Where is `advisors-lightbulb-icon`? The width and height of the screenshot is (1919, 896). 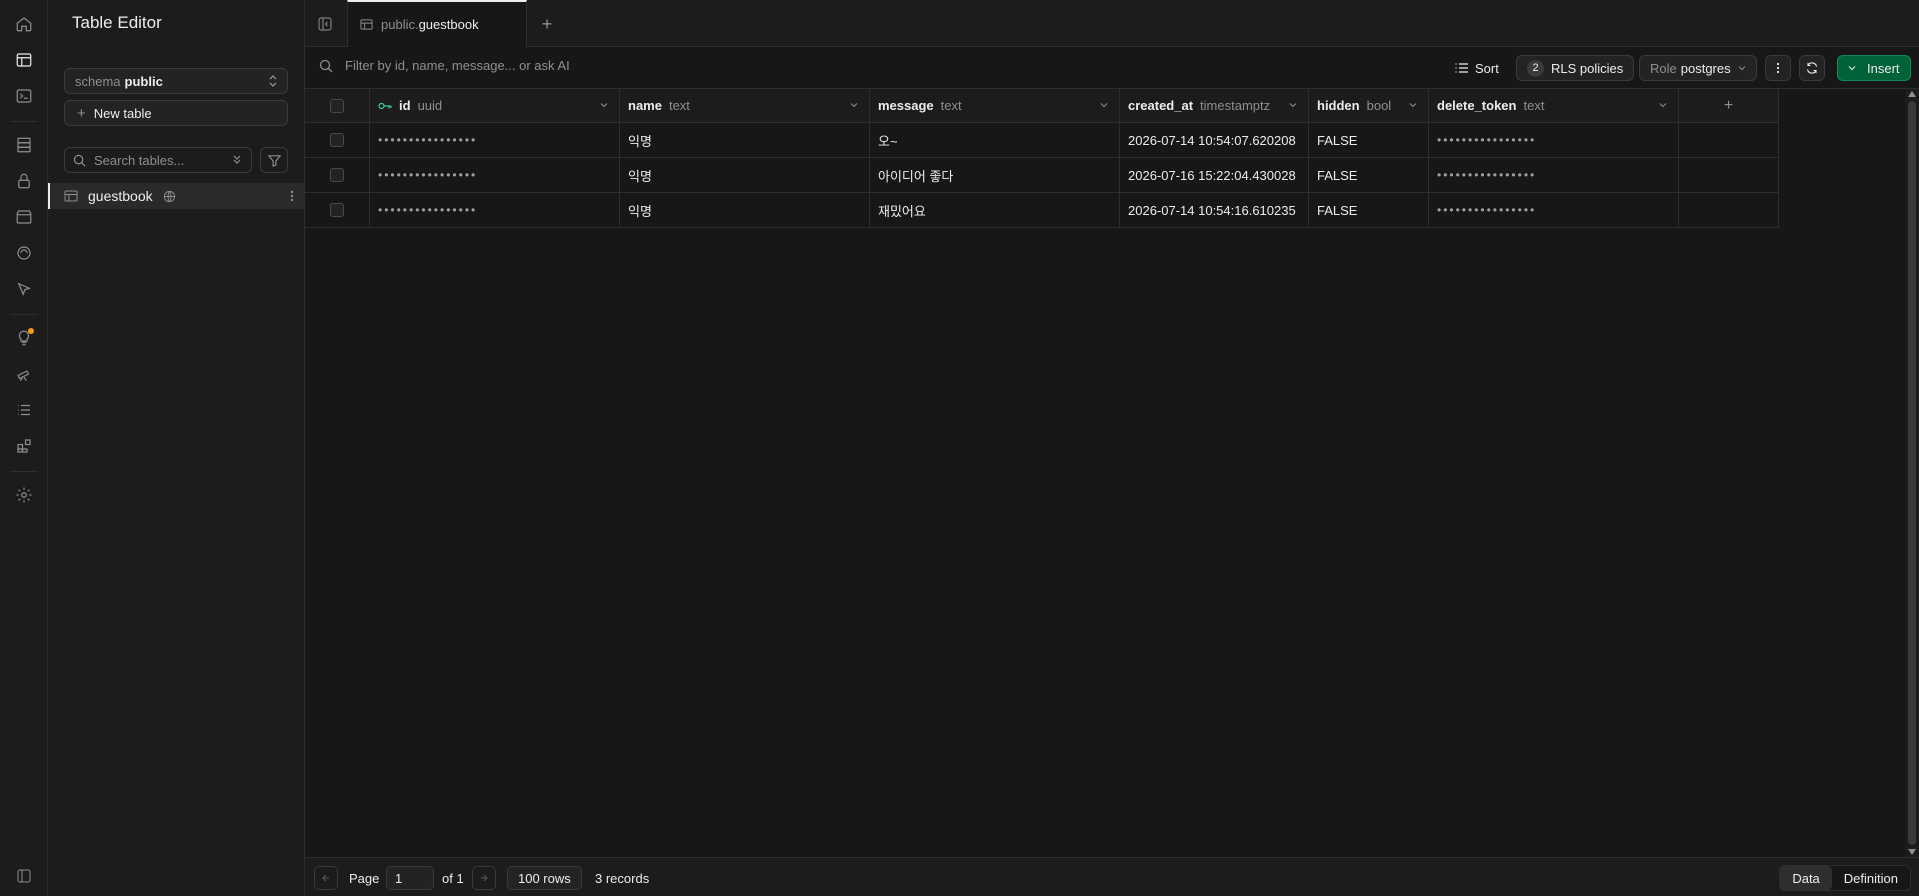
advisors-lightbulb-icon is located at coordinates (24, 338).